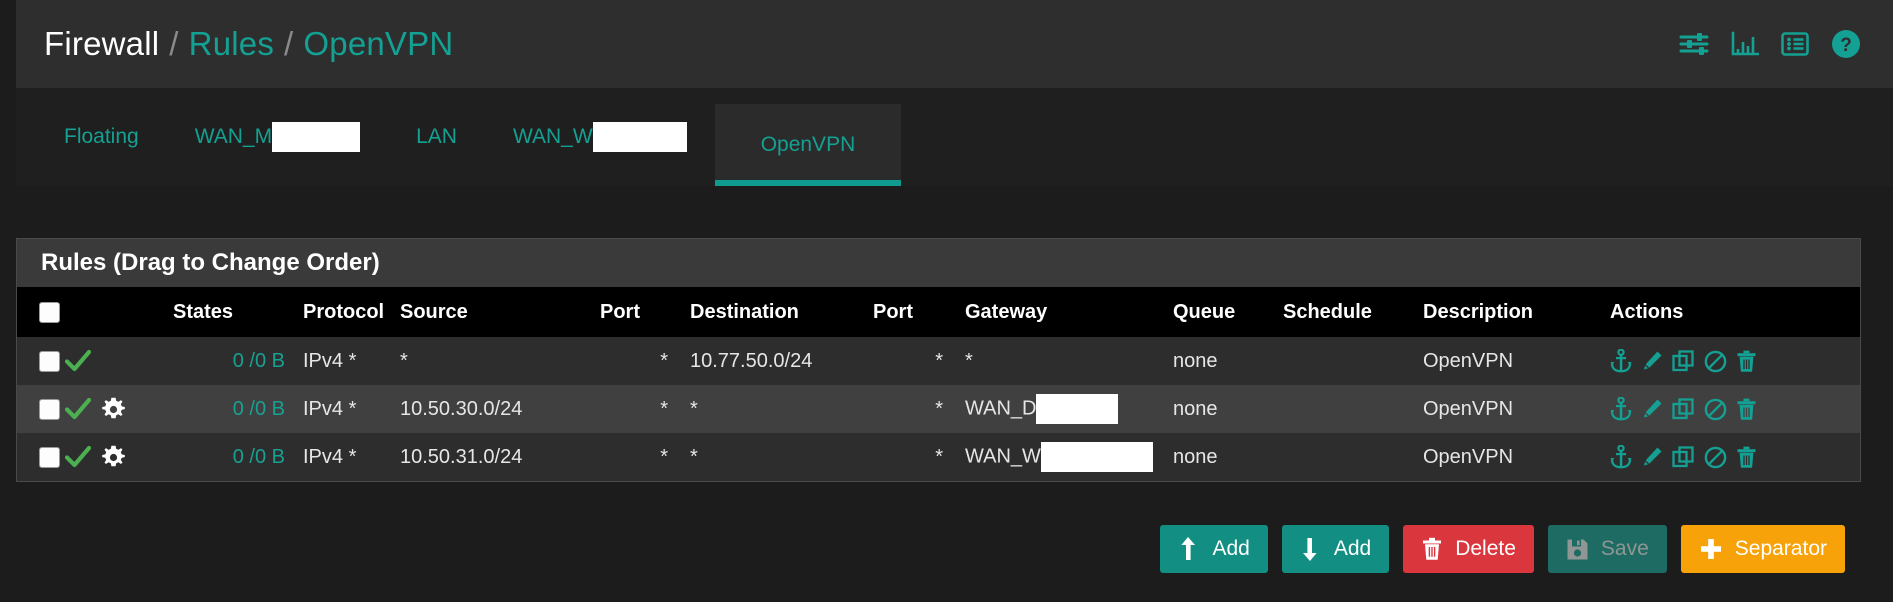  I want to click on row-gateway: WAN_W, so click(1058, 457).